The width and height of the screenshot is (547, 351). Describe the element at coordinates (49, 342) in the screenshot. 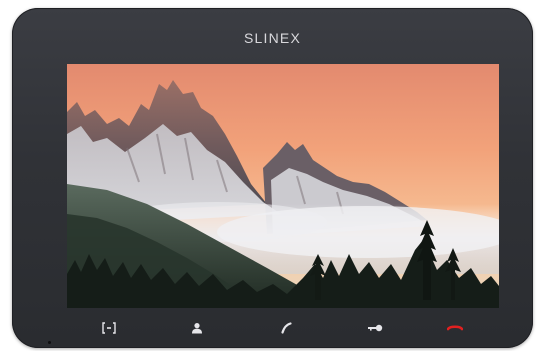

I see `status-led` at that location.